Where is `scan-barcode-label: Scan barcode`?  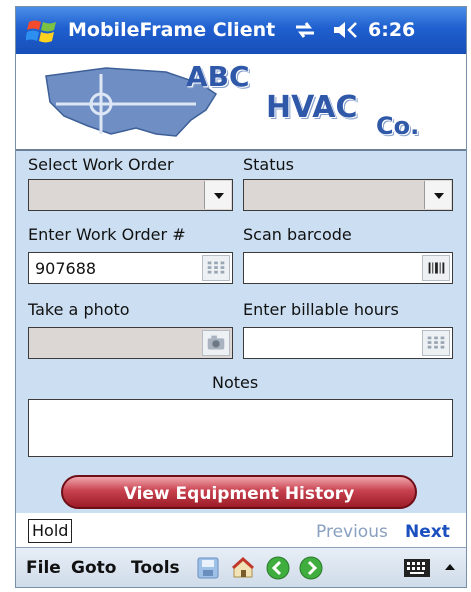 scan-barcode-label: Scan barcode is located at coordinates (297, 234).